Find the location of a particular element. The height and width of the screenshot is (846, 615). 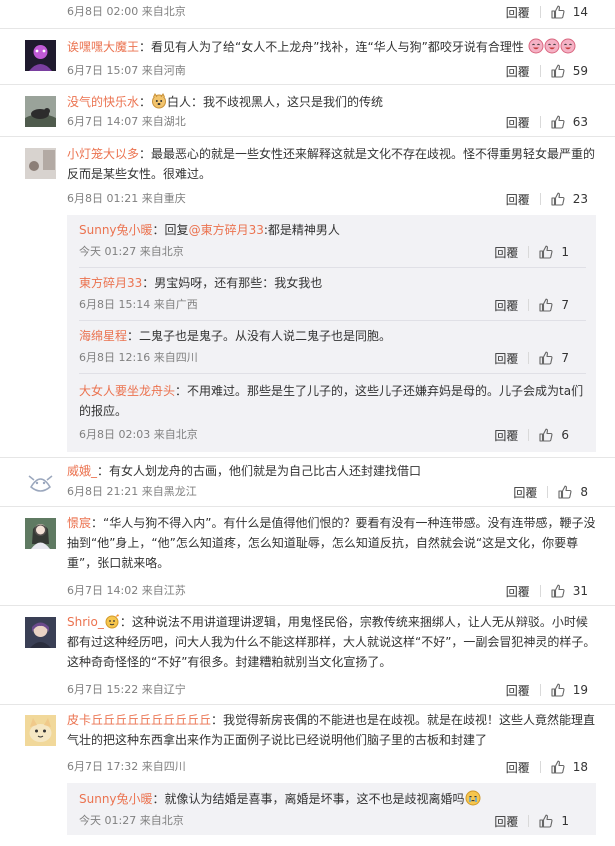

like-count: 63 is located at coordinates (580, 122).